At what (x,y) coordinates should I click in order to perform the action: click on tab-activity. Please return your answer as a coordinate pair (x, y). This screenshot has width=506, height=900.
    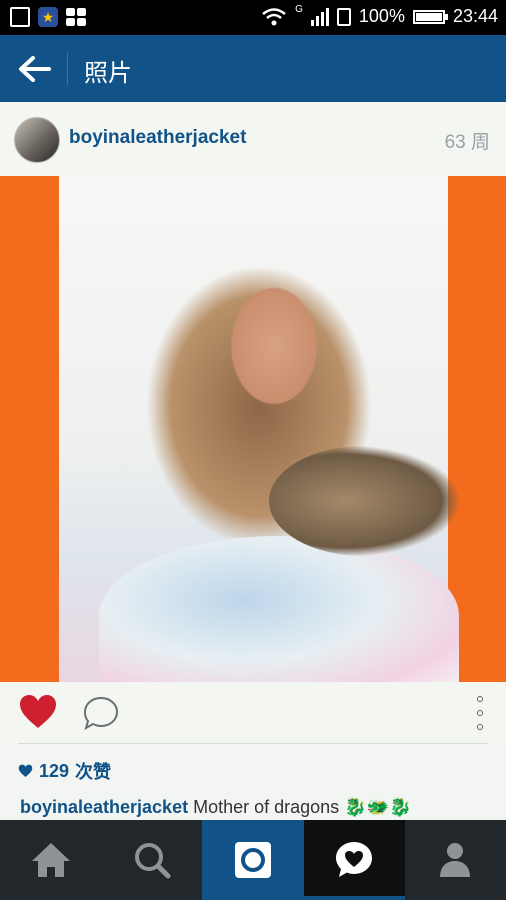
    Looking at the image, I should click on (354, 860).